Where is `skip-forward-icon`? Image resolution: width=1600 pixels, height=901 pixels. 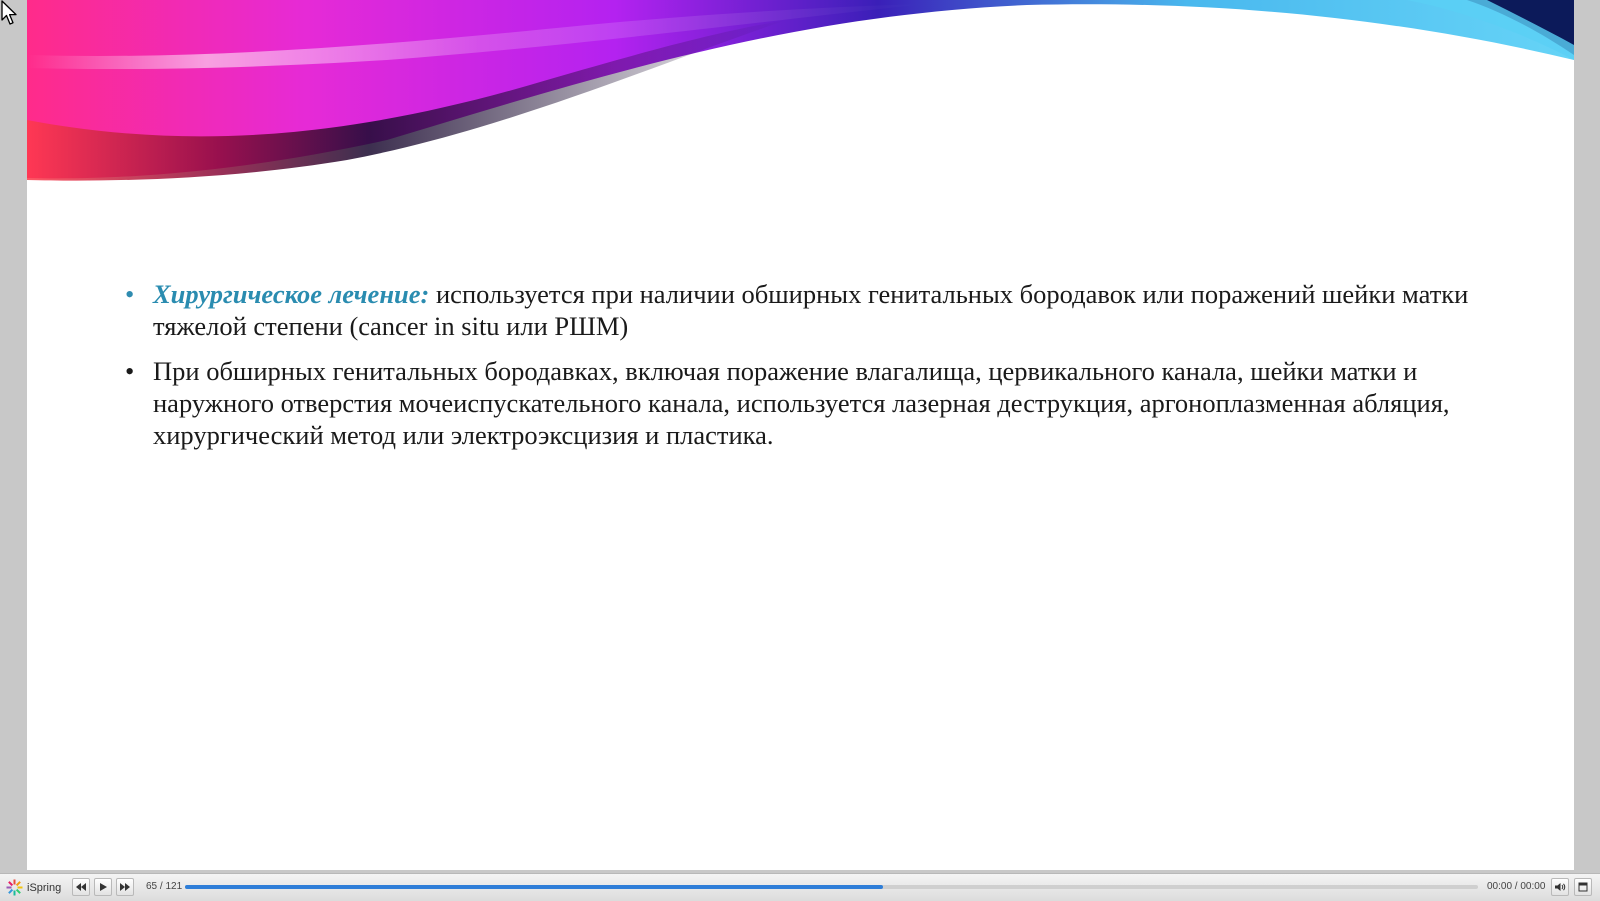
skip-forward-icon is located at coordinates (125, 887).